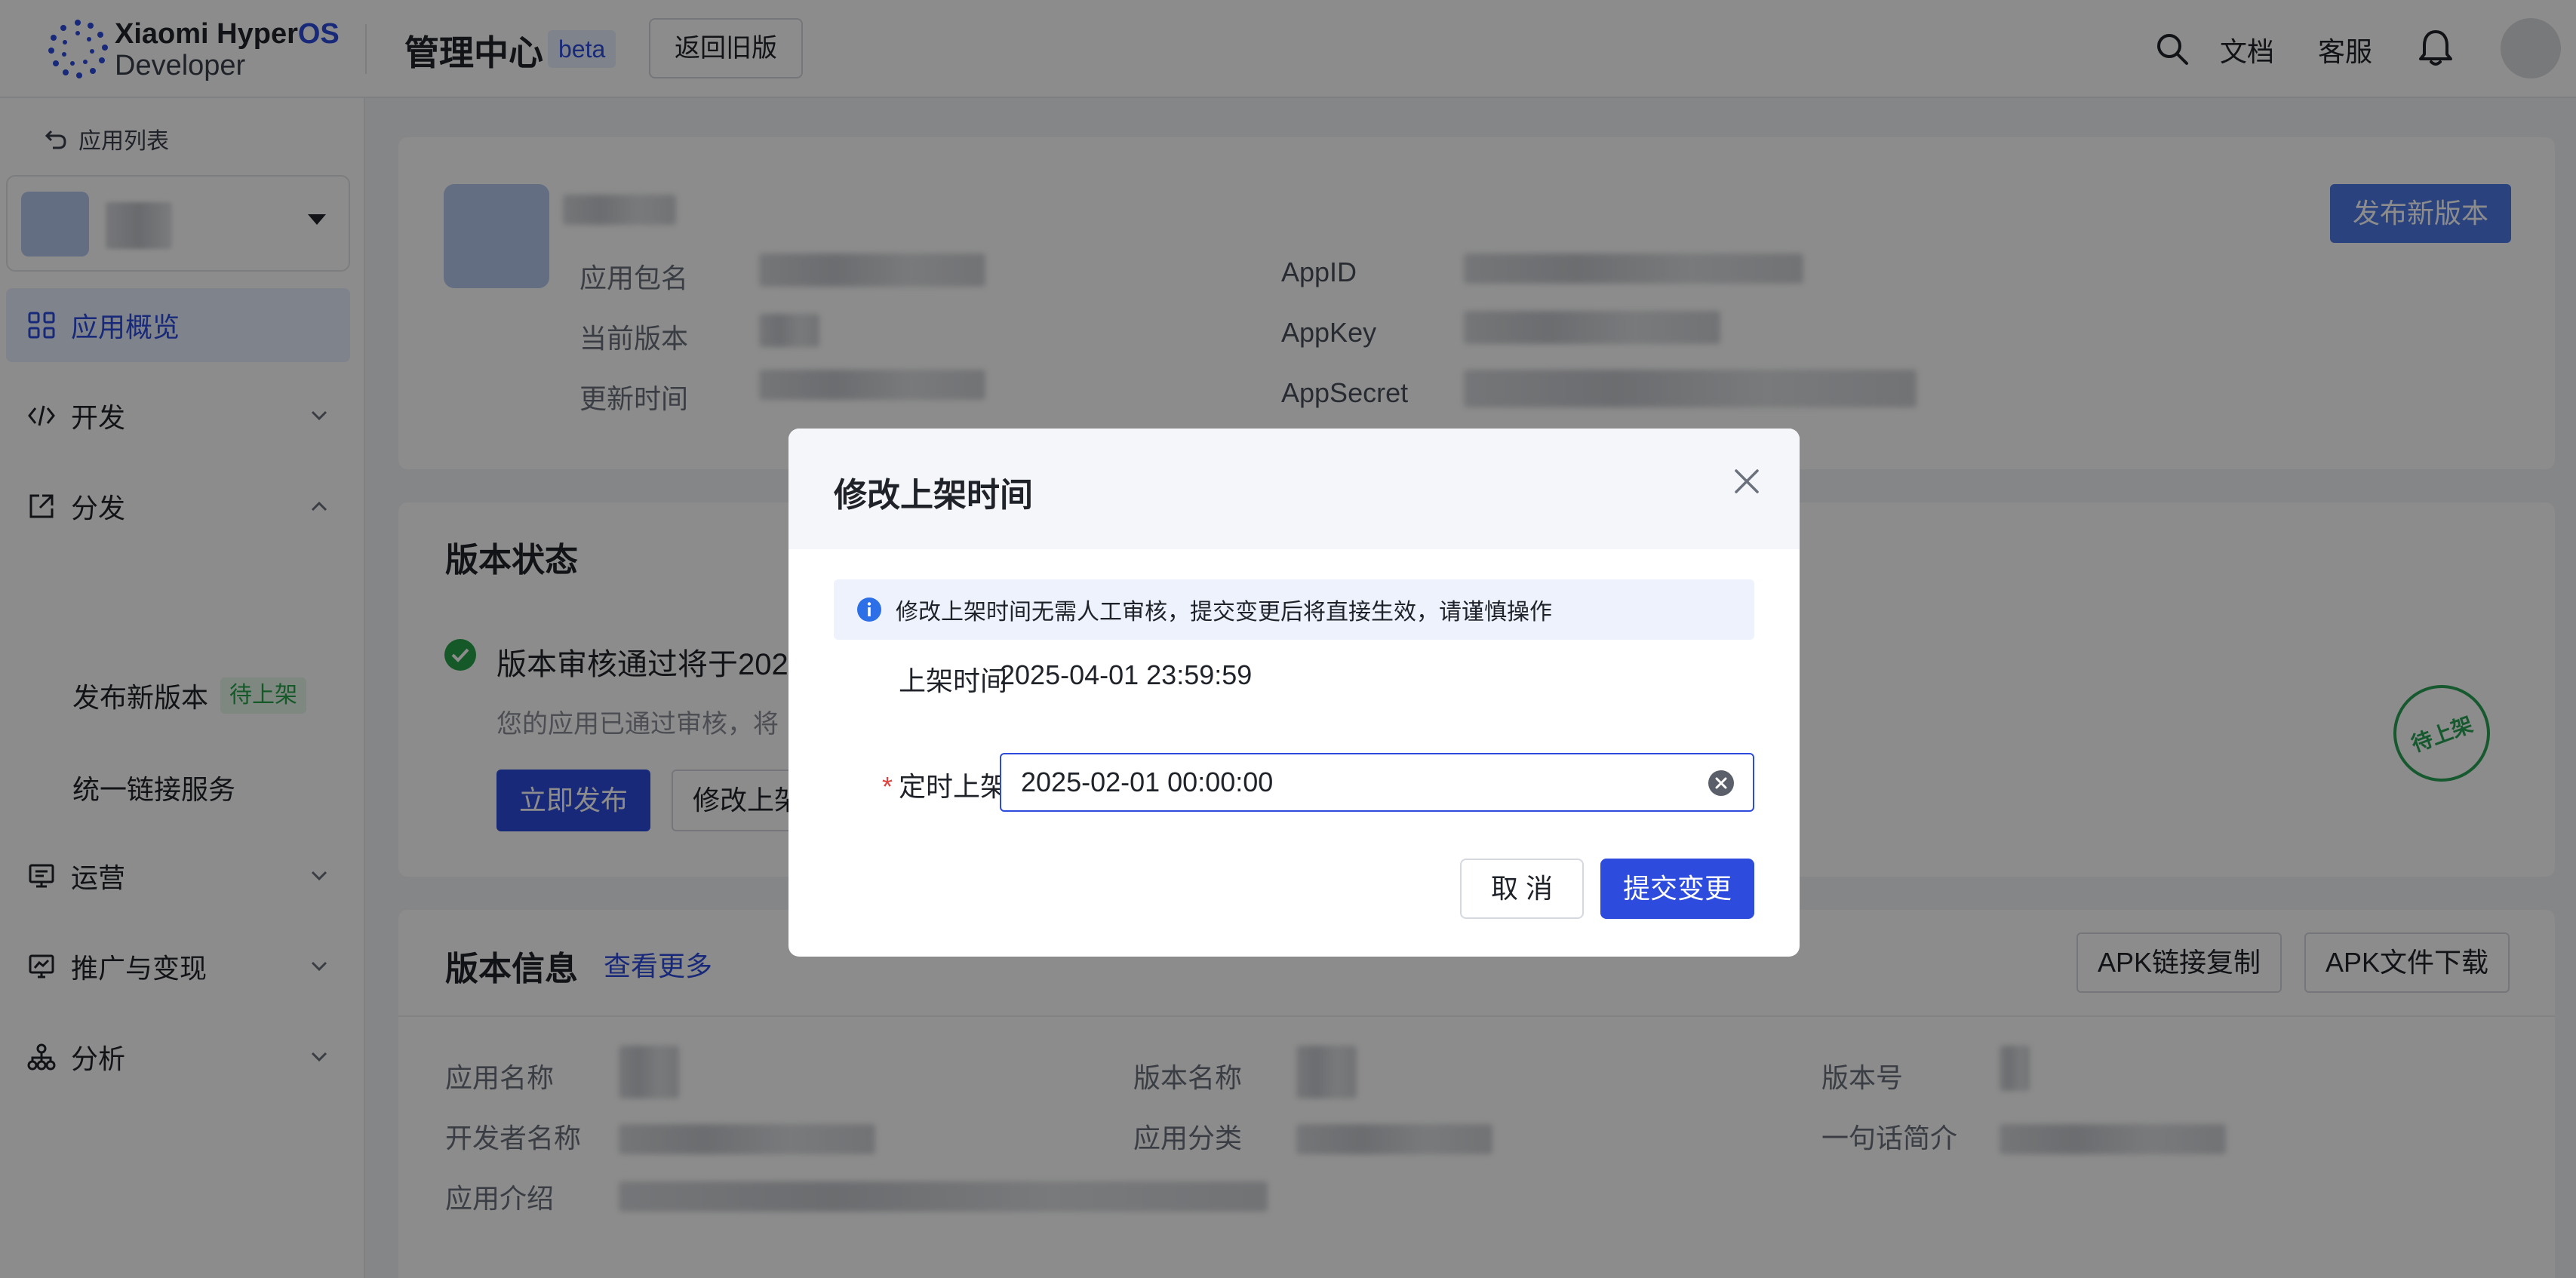 Image resolution: width=2576 pixels, height=1278 pixels. Describe the element at coordinates (1522, 889) in the screenshot. I see `cancel-button: 取 消` at that location.